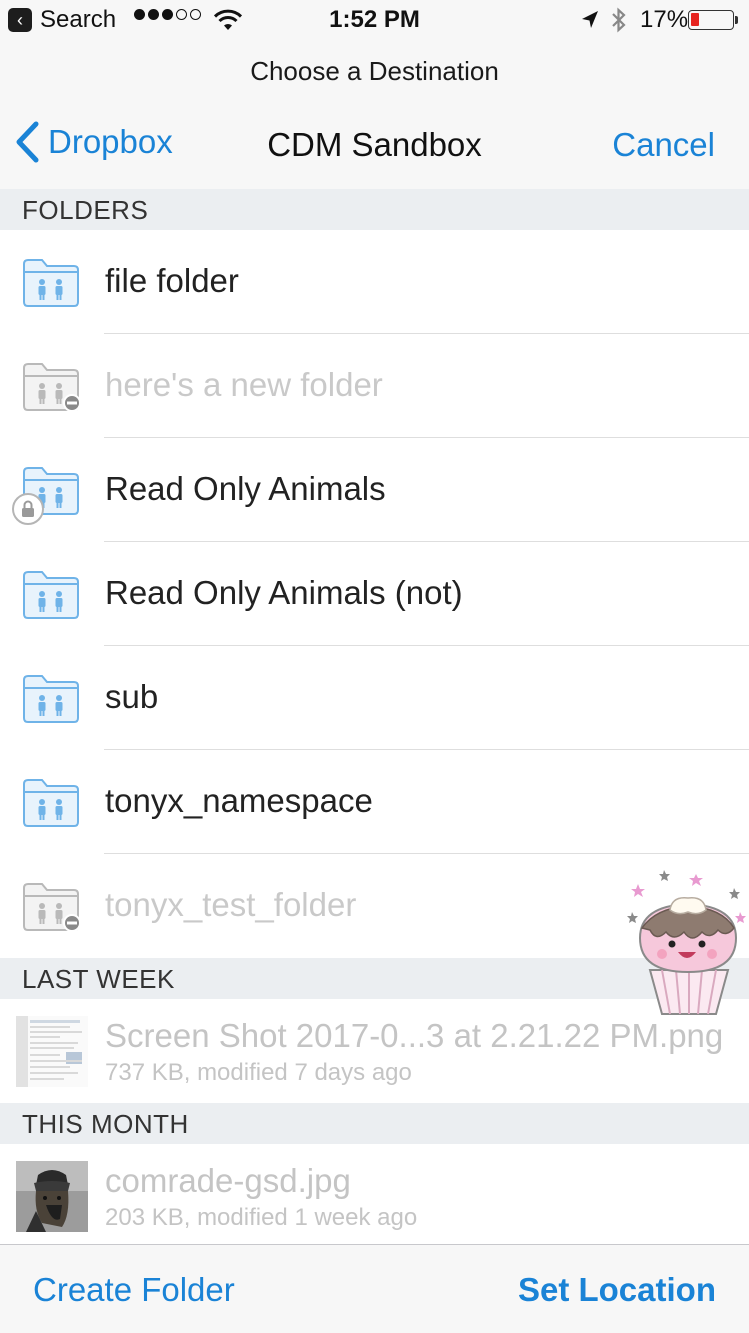  I want to click on battery-terminal, so click(736, 20).